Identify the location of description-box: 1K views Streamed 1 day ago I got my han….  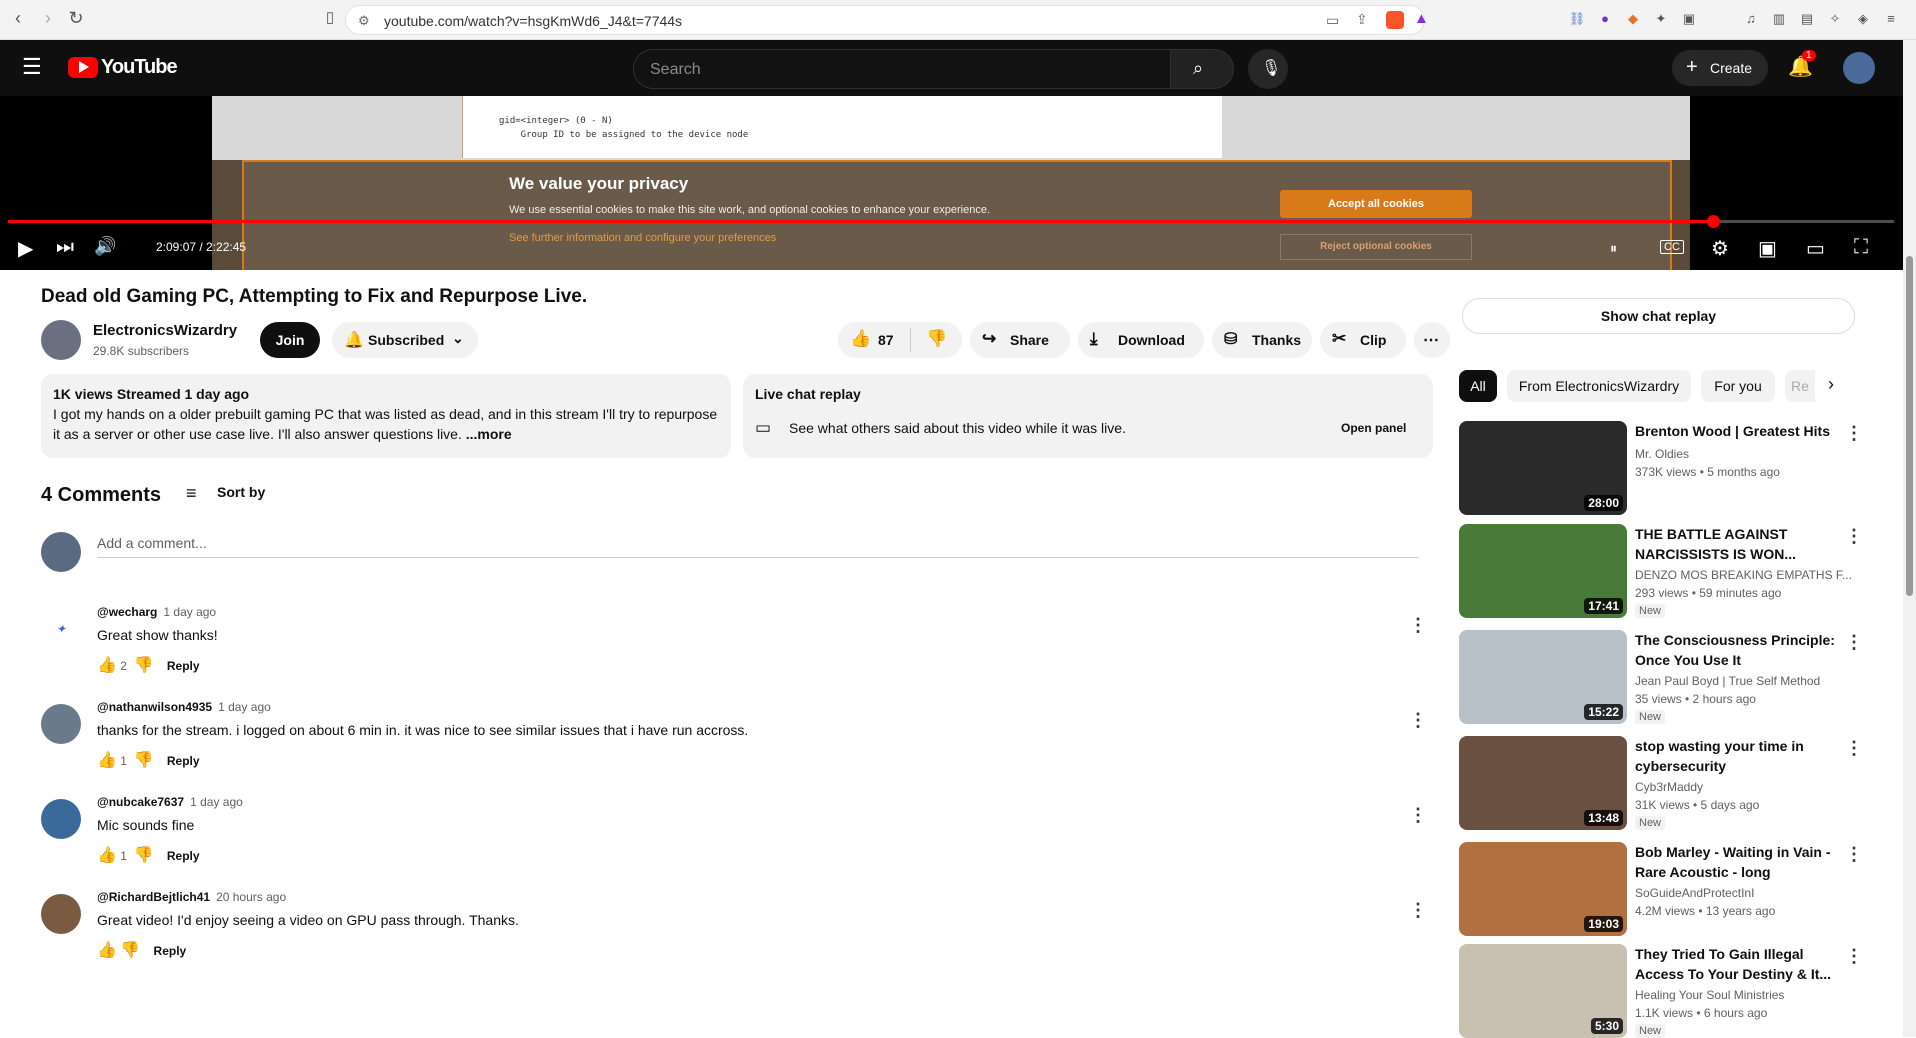
(386, 416).